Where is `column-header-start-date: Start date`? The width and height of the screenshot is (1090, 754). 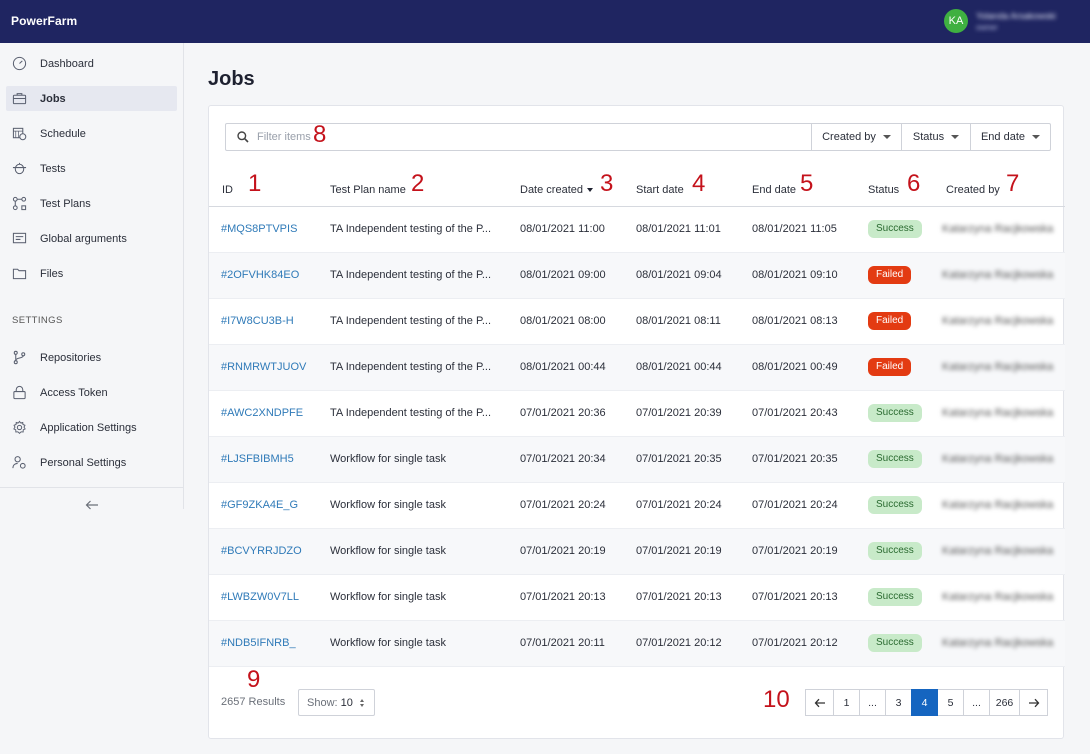
column-header-start-date: Start date is located at coordinates (660, 190).